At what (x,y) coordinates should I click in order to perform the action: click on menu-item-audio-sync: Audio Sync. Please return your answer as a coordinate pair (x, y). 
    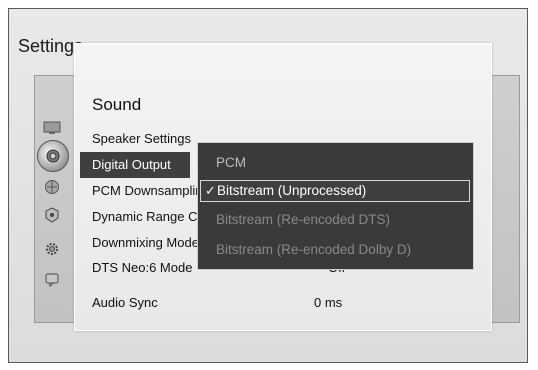
    Looking at the image, I should click on (125, 303).